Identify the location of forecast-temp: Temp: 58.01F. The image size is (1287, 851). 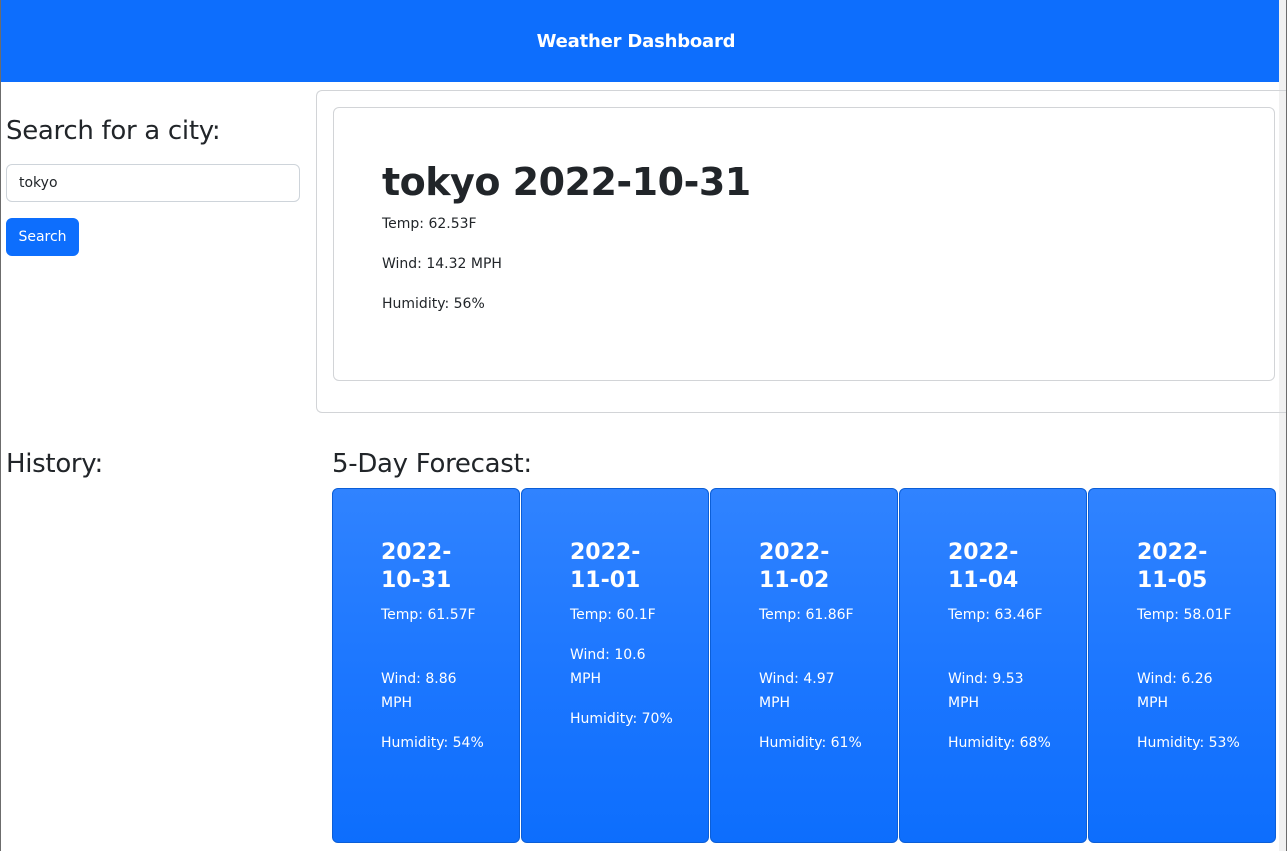
(1184, 615).